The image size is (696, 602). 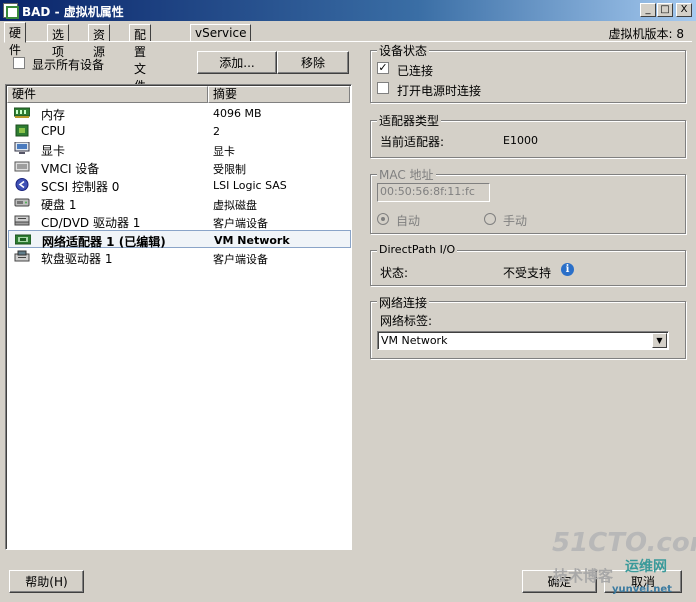 I want to click on network-label-value: VM Network, so click(x=414, y=340).